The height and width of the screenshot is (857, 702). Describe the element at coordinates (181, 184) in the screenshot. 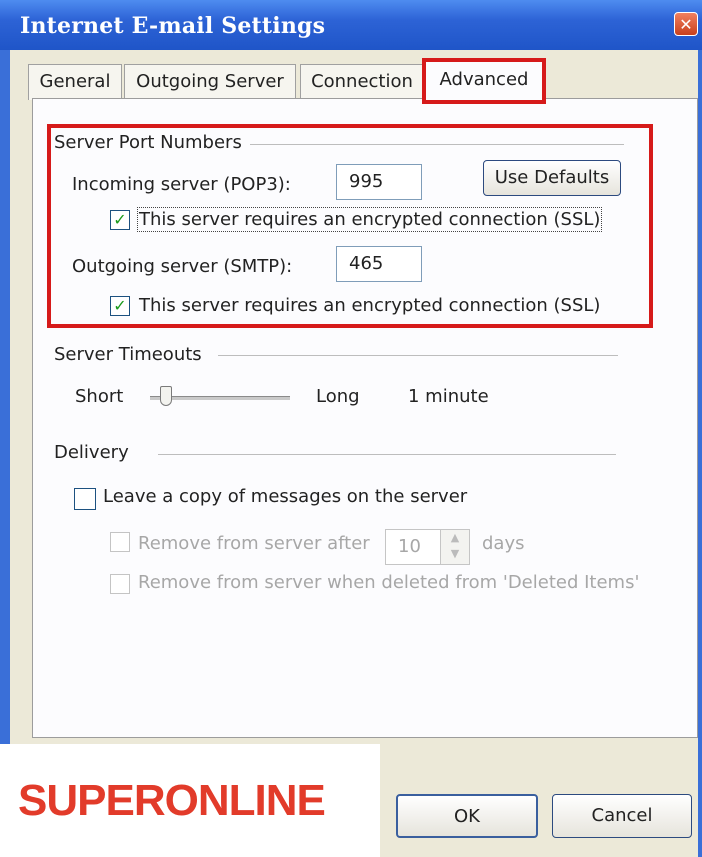

I see `incoming-server-label: Incoming server (POP3):` at that location.